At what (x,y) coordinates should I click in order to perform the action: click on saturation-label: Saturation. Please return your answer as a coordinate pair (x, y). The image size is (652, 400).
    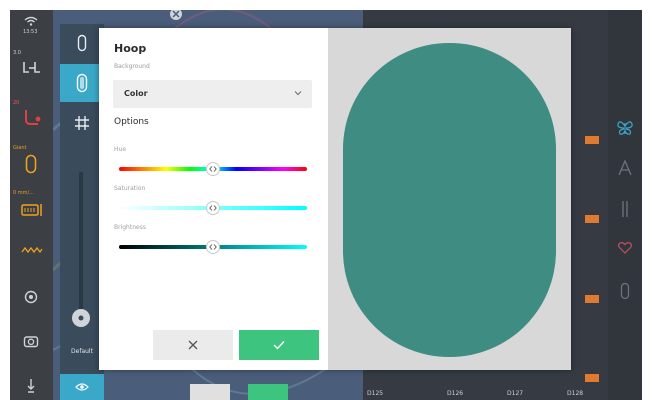
    Looking at the image, I should click on (130, 188).